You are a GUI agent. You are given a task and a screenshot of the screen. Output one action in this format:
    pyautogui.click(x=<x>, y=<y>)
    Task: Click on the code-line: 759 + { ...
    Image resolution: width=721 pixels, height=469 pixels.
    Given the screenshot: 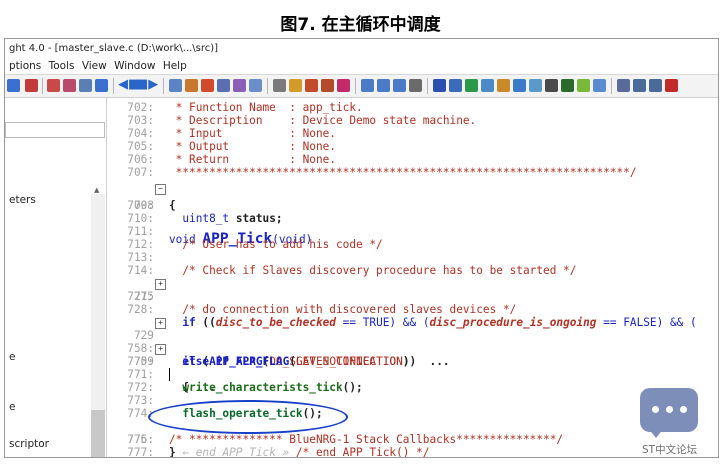 What is the action you would take?
    pyautogui.click(x=174, y=369)
    